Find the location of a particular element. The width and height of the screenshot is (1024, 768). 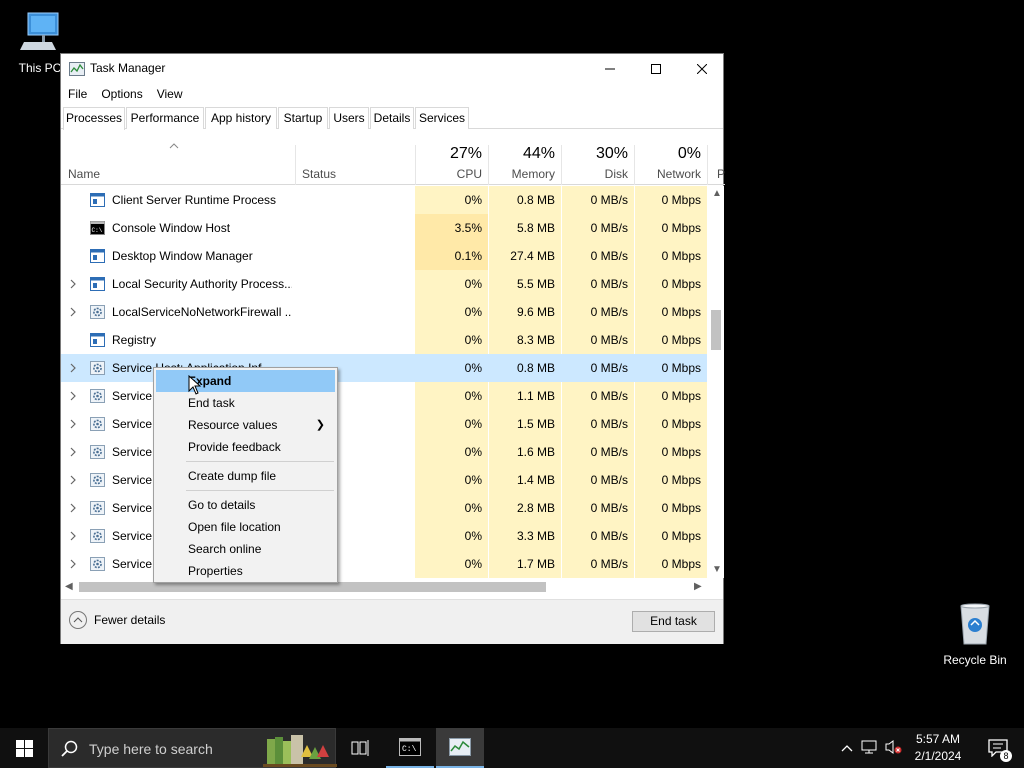

tab-processes: Processes is located at coordinates (94, 118).